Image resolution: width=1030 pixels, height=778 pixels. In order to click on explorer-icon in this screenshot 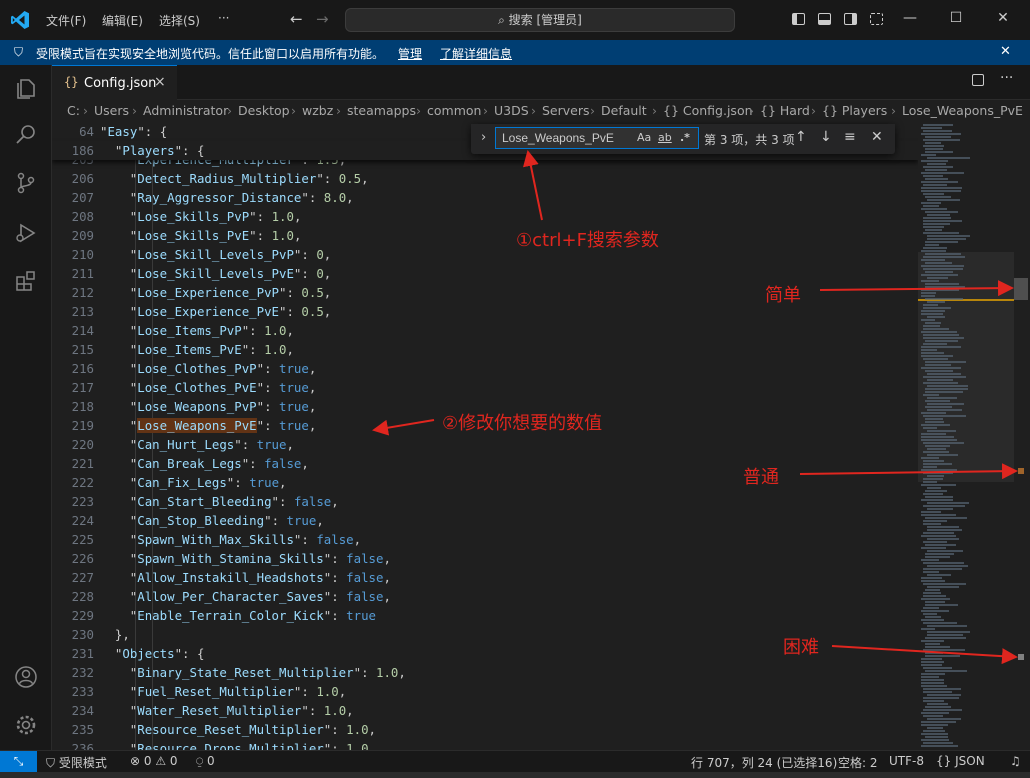, I will do `click(26, 89)`.